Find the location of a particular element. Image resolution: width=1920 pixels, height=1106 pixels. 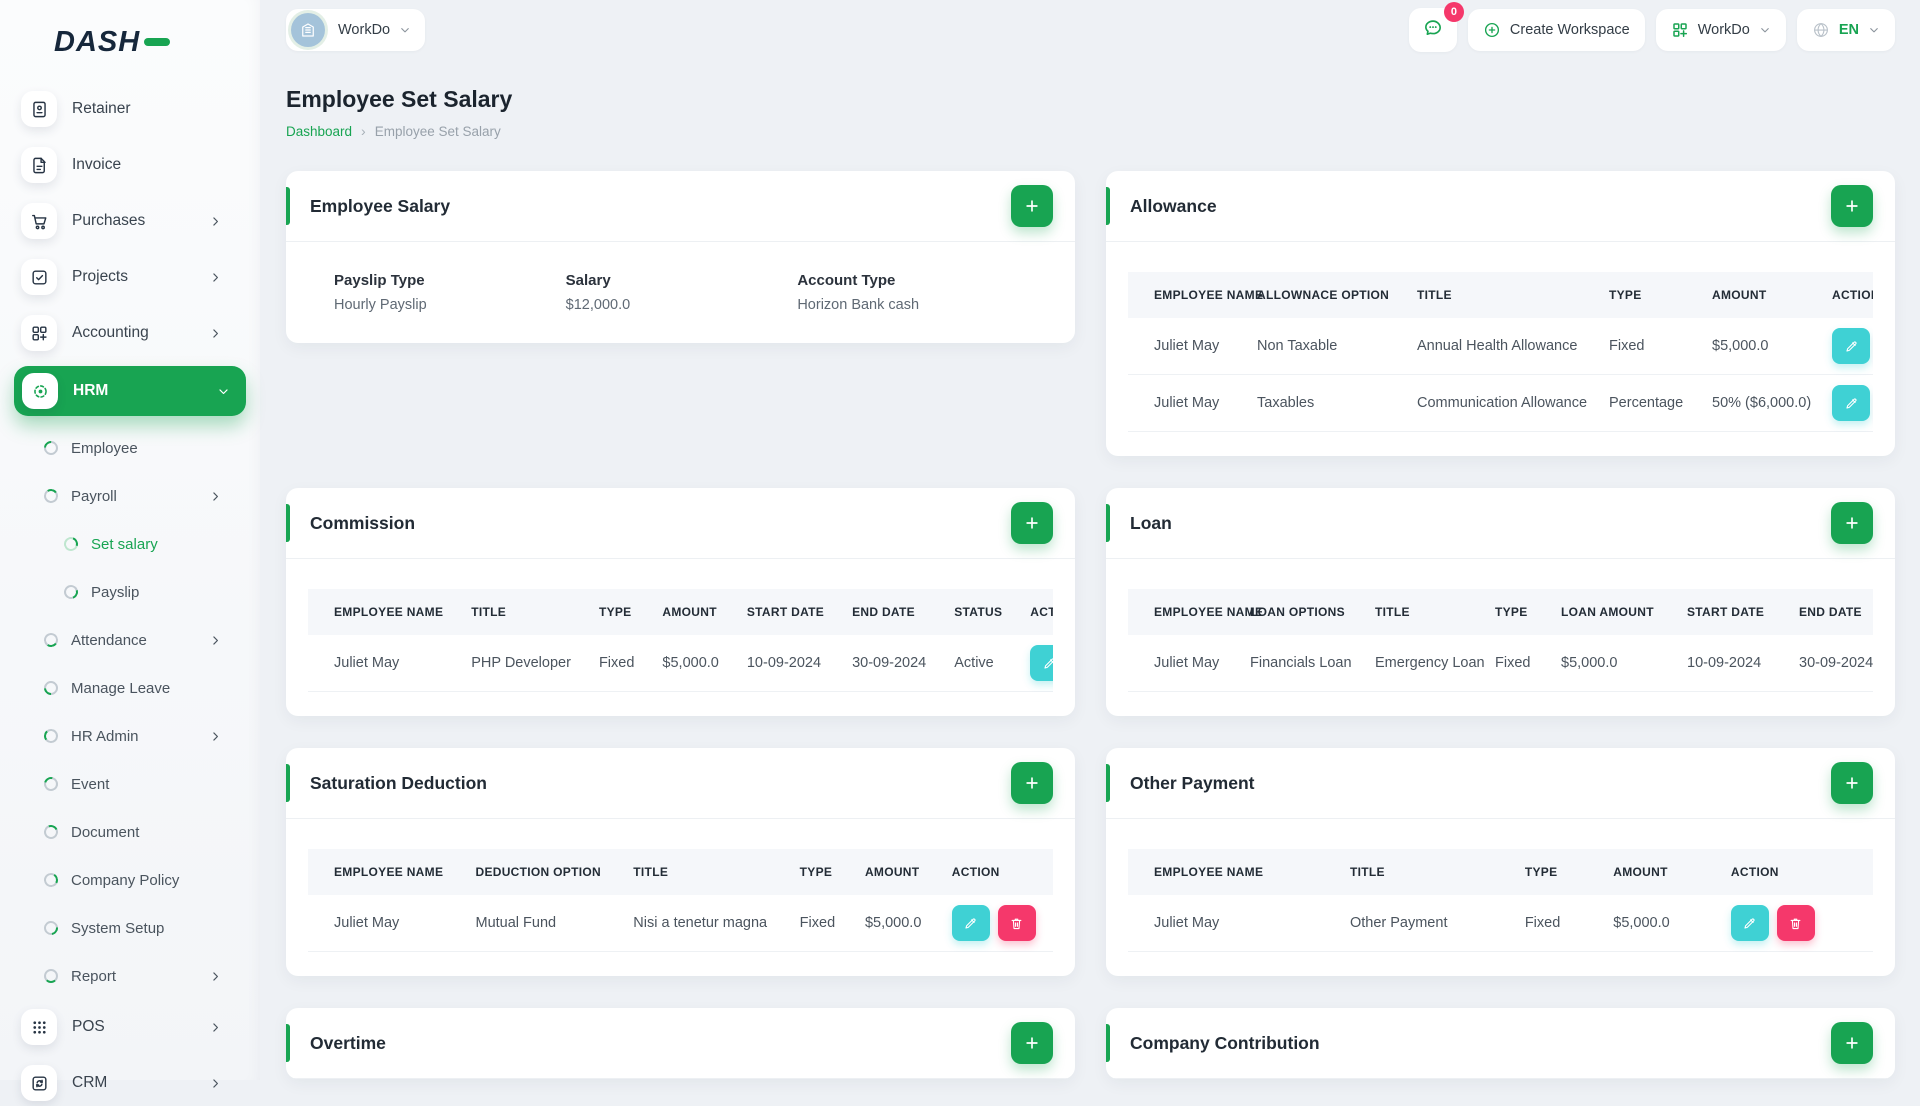

sidebar-item-pos: POS is located at coordinates (130, 1027).